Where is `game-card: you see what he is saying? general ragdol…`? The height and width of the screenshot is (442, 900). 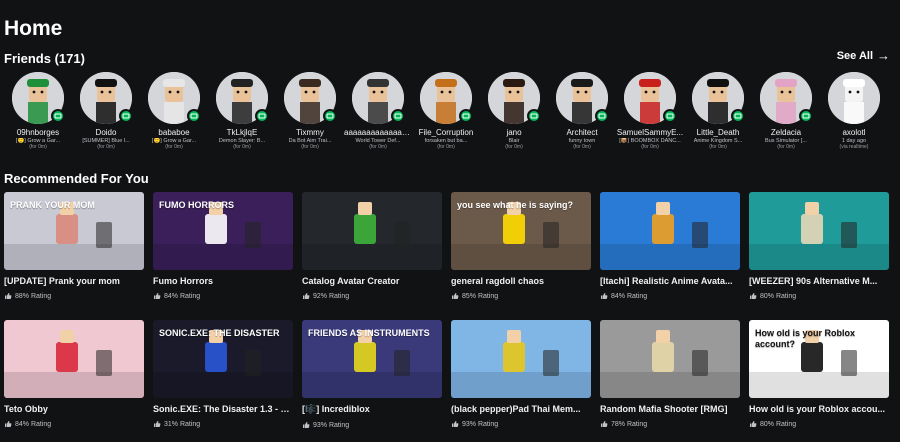
game-card: you see what he is saying? general ragdol… is located at coordinates (521, 246).